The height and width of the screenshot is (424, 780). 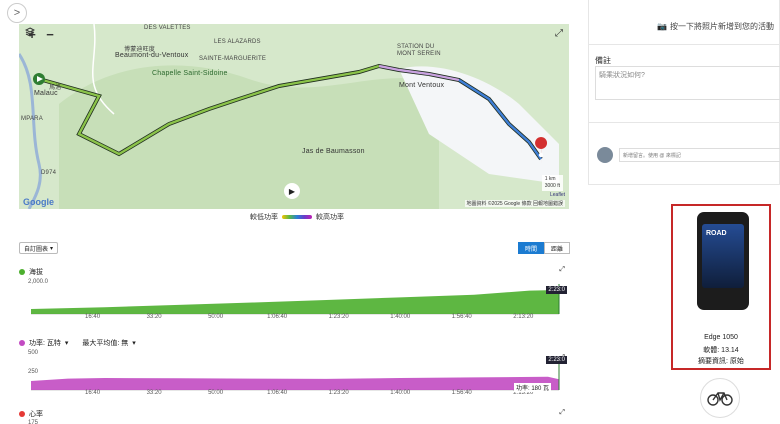 What do you see at coordinates (721, 361) in the screenshot?
I see `device-summary: 摘要資訊: 原始` at bounding box center [721, 361].